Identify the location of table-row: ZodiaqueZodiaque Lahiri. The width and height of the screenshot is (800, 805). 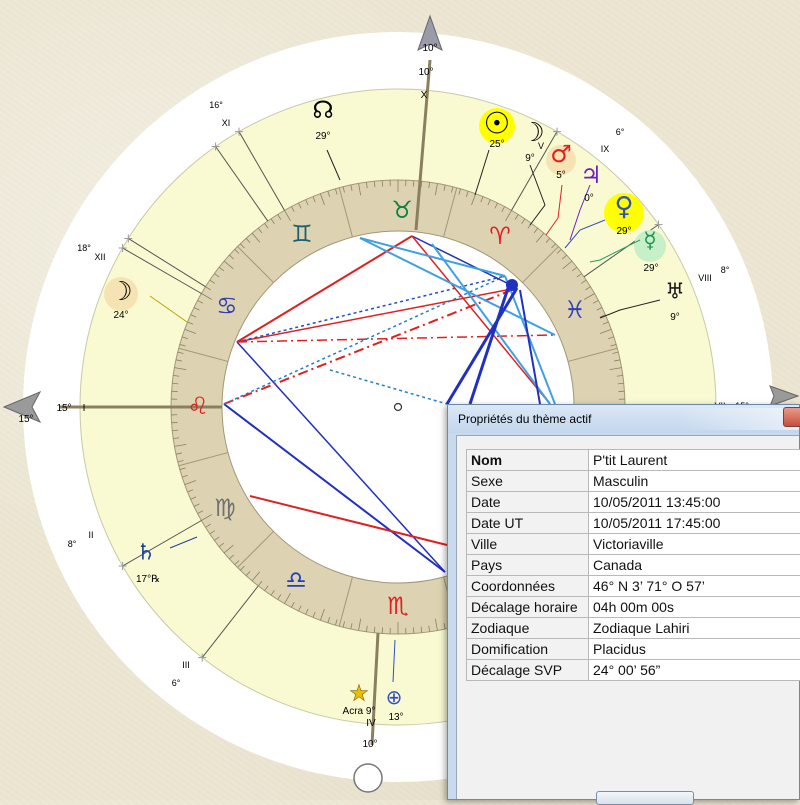
(633, 628).